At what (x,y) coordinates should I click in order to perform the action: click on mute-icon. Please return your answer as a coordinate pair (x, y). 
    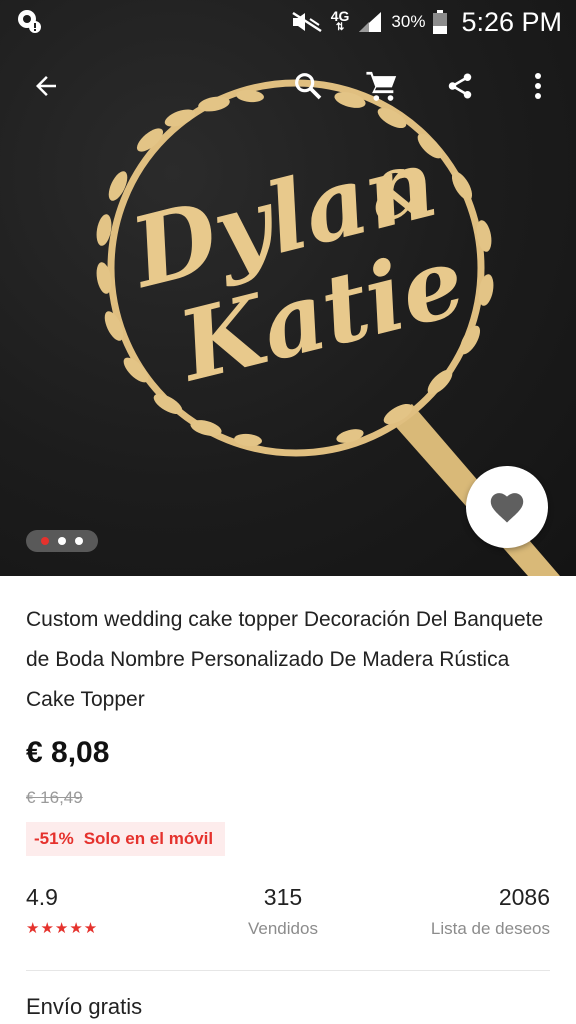
    Looking at the image, I should click on (307, 22).